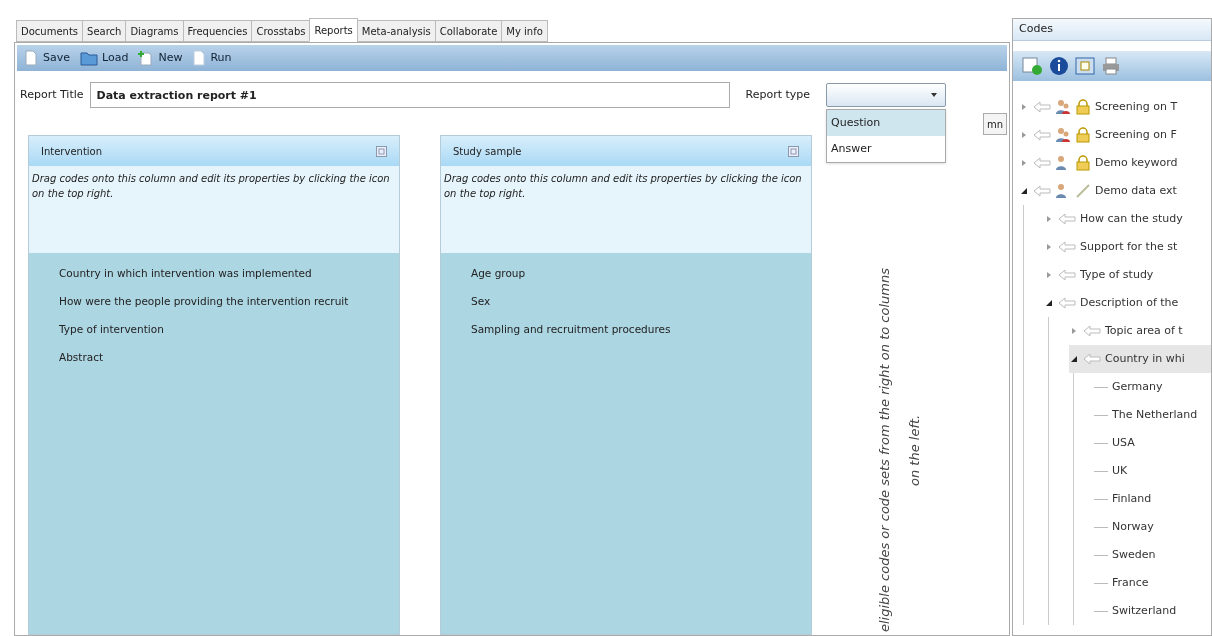 The image size is (1212, 636). Describe the element at coordinates (1140, 359) in the screenshot. I see `tree-row: Country in whi` at that location.